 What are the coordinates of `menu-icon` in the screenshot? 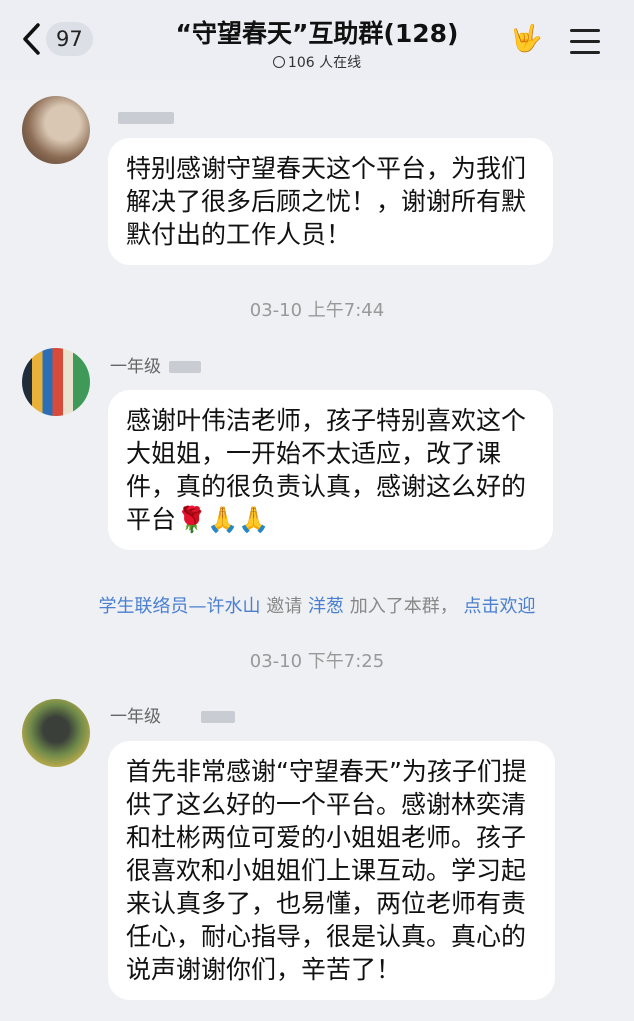 It's located at (585, 45).